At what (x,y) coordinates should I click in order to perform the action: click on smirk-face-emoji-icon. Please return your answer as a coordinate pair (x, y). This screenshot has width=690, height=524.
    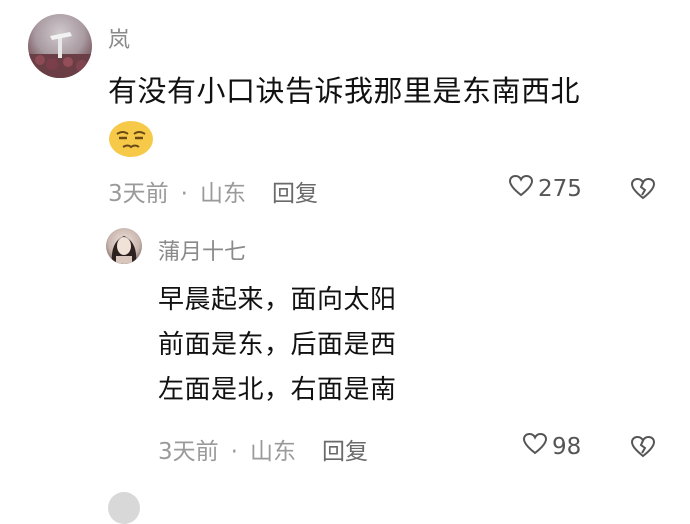
    Looking at the image, I should click on (131, 140).